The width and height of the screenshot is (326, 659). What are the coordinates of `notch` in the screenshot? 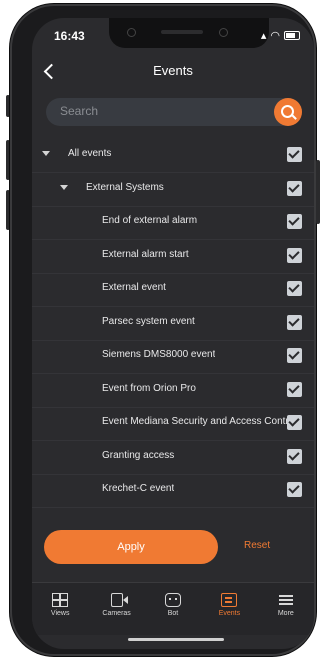 It's located at (189, 33).